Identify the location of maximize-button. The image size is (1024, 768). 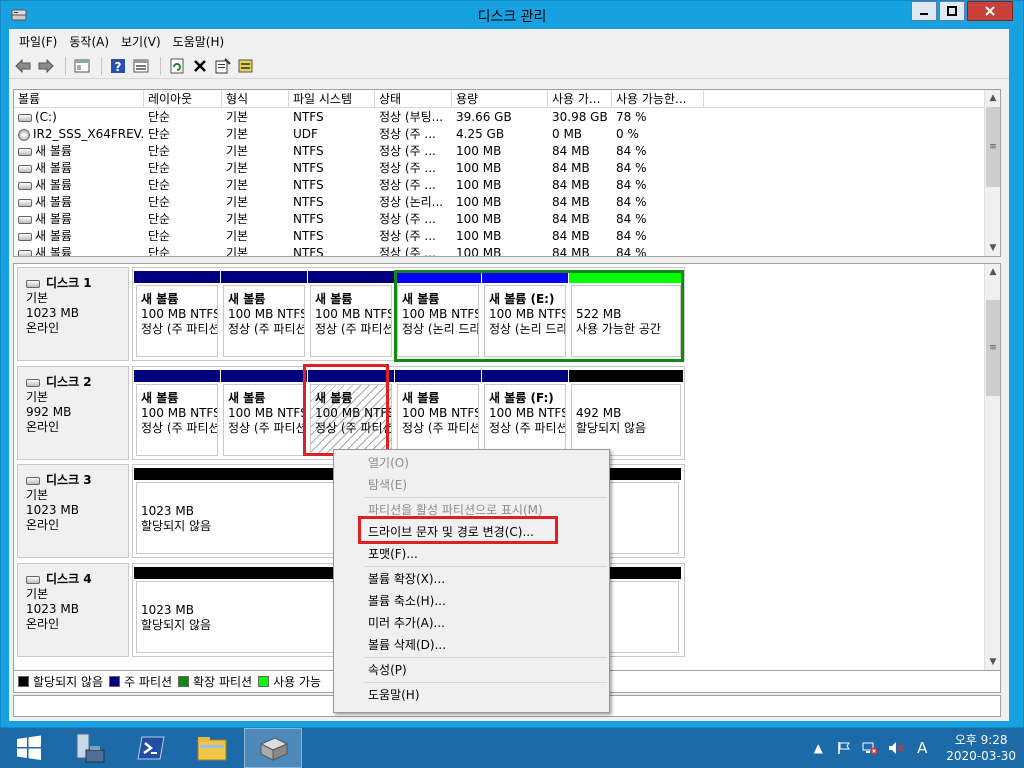
(952, 11).